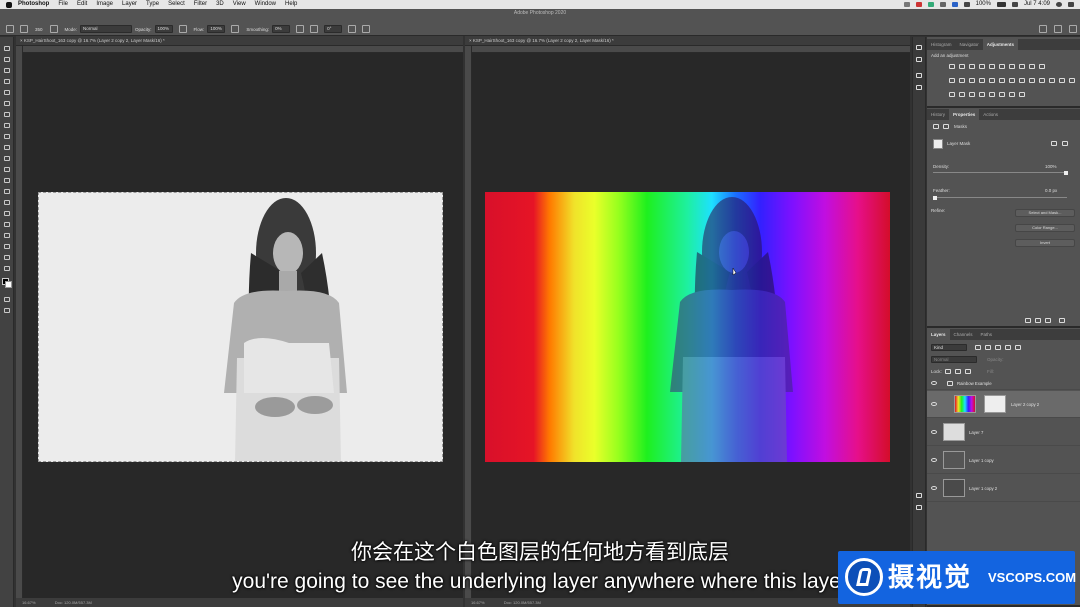 The height and width of the screenshot is (607, 1080). Describe the element at coordinates (1028, 320) in the screenshot. I see `load-selection-icon` at that location.